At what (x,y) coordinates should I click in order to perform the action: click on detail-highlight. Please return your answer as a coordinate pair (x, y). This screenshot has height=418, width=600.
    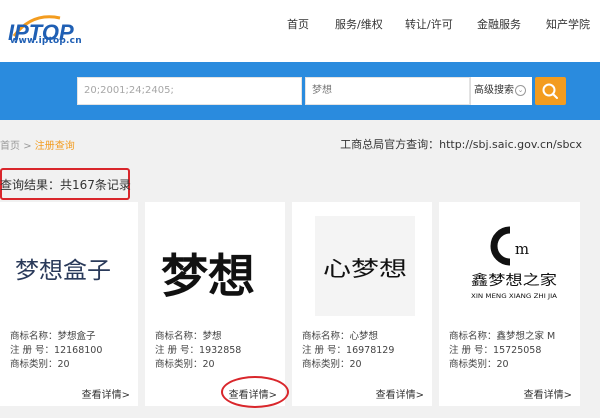
    Looking at the image, I should click on (255, 392).